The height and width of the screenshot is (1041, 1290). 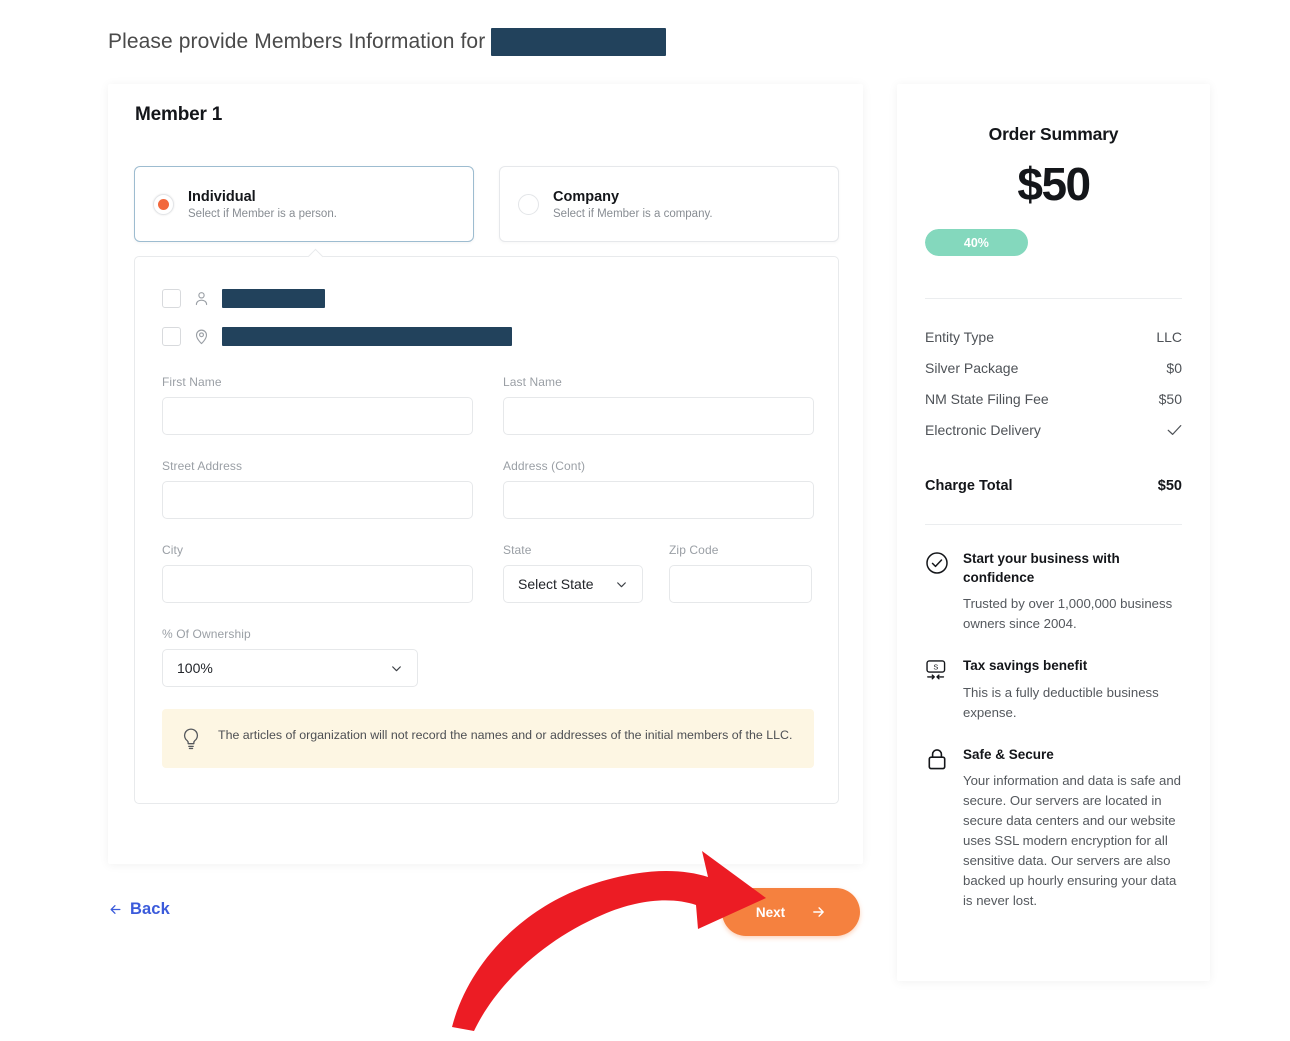 I want to click on chevron-down-icon, so click(x=396, y=668).